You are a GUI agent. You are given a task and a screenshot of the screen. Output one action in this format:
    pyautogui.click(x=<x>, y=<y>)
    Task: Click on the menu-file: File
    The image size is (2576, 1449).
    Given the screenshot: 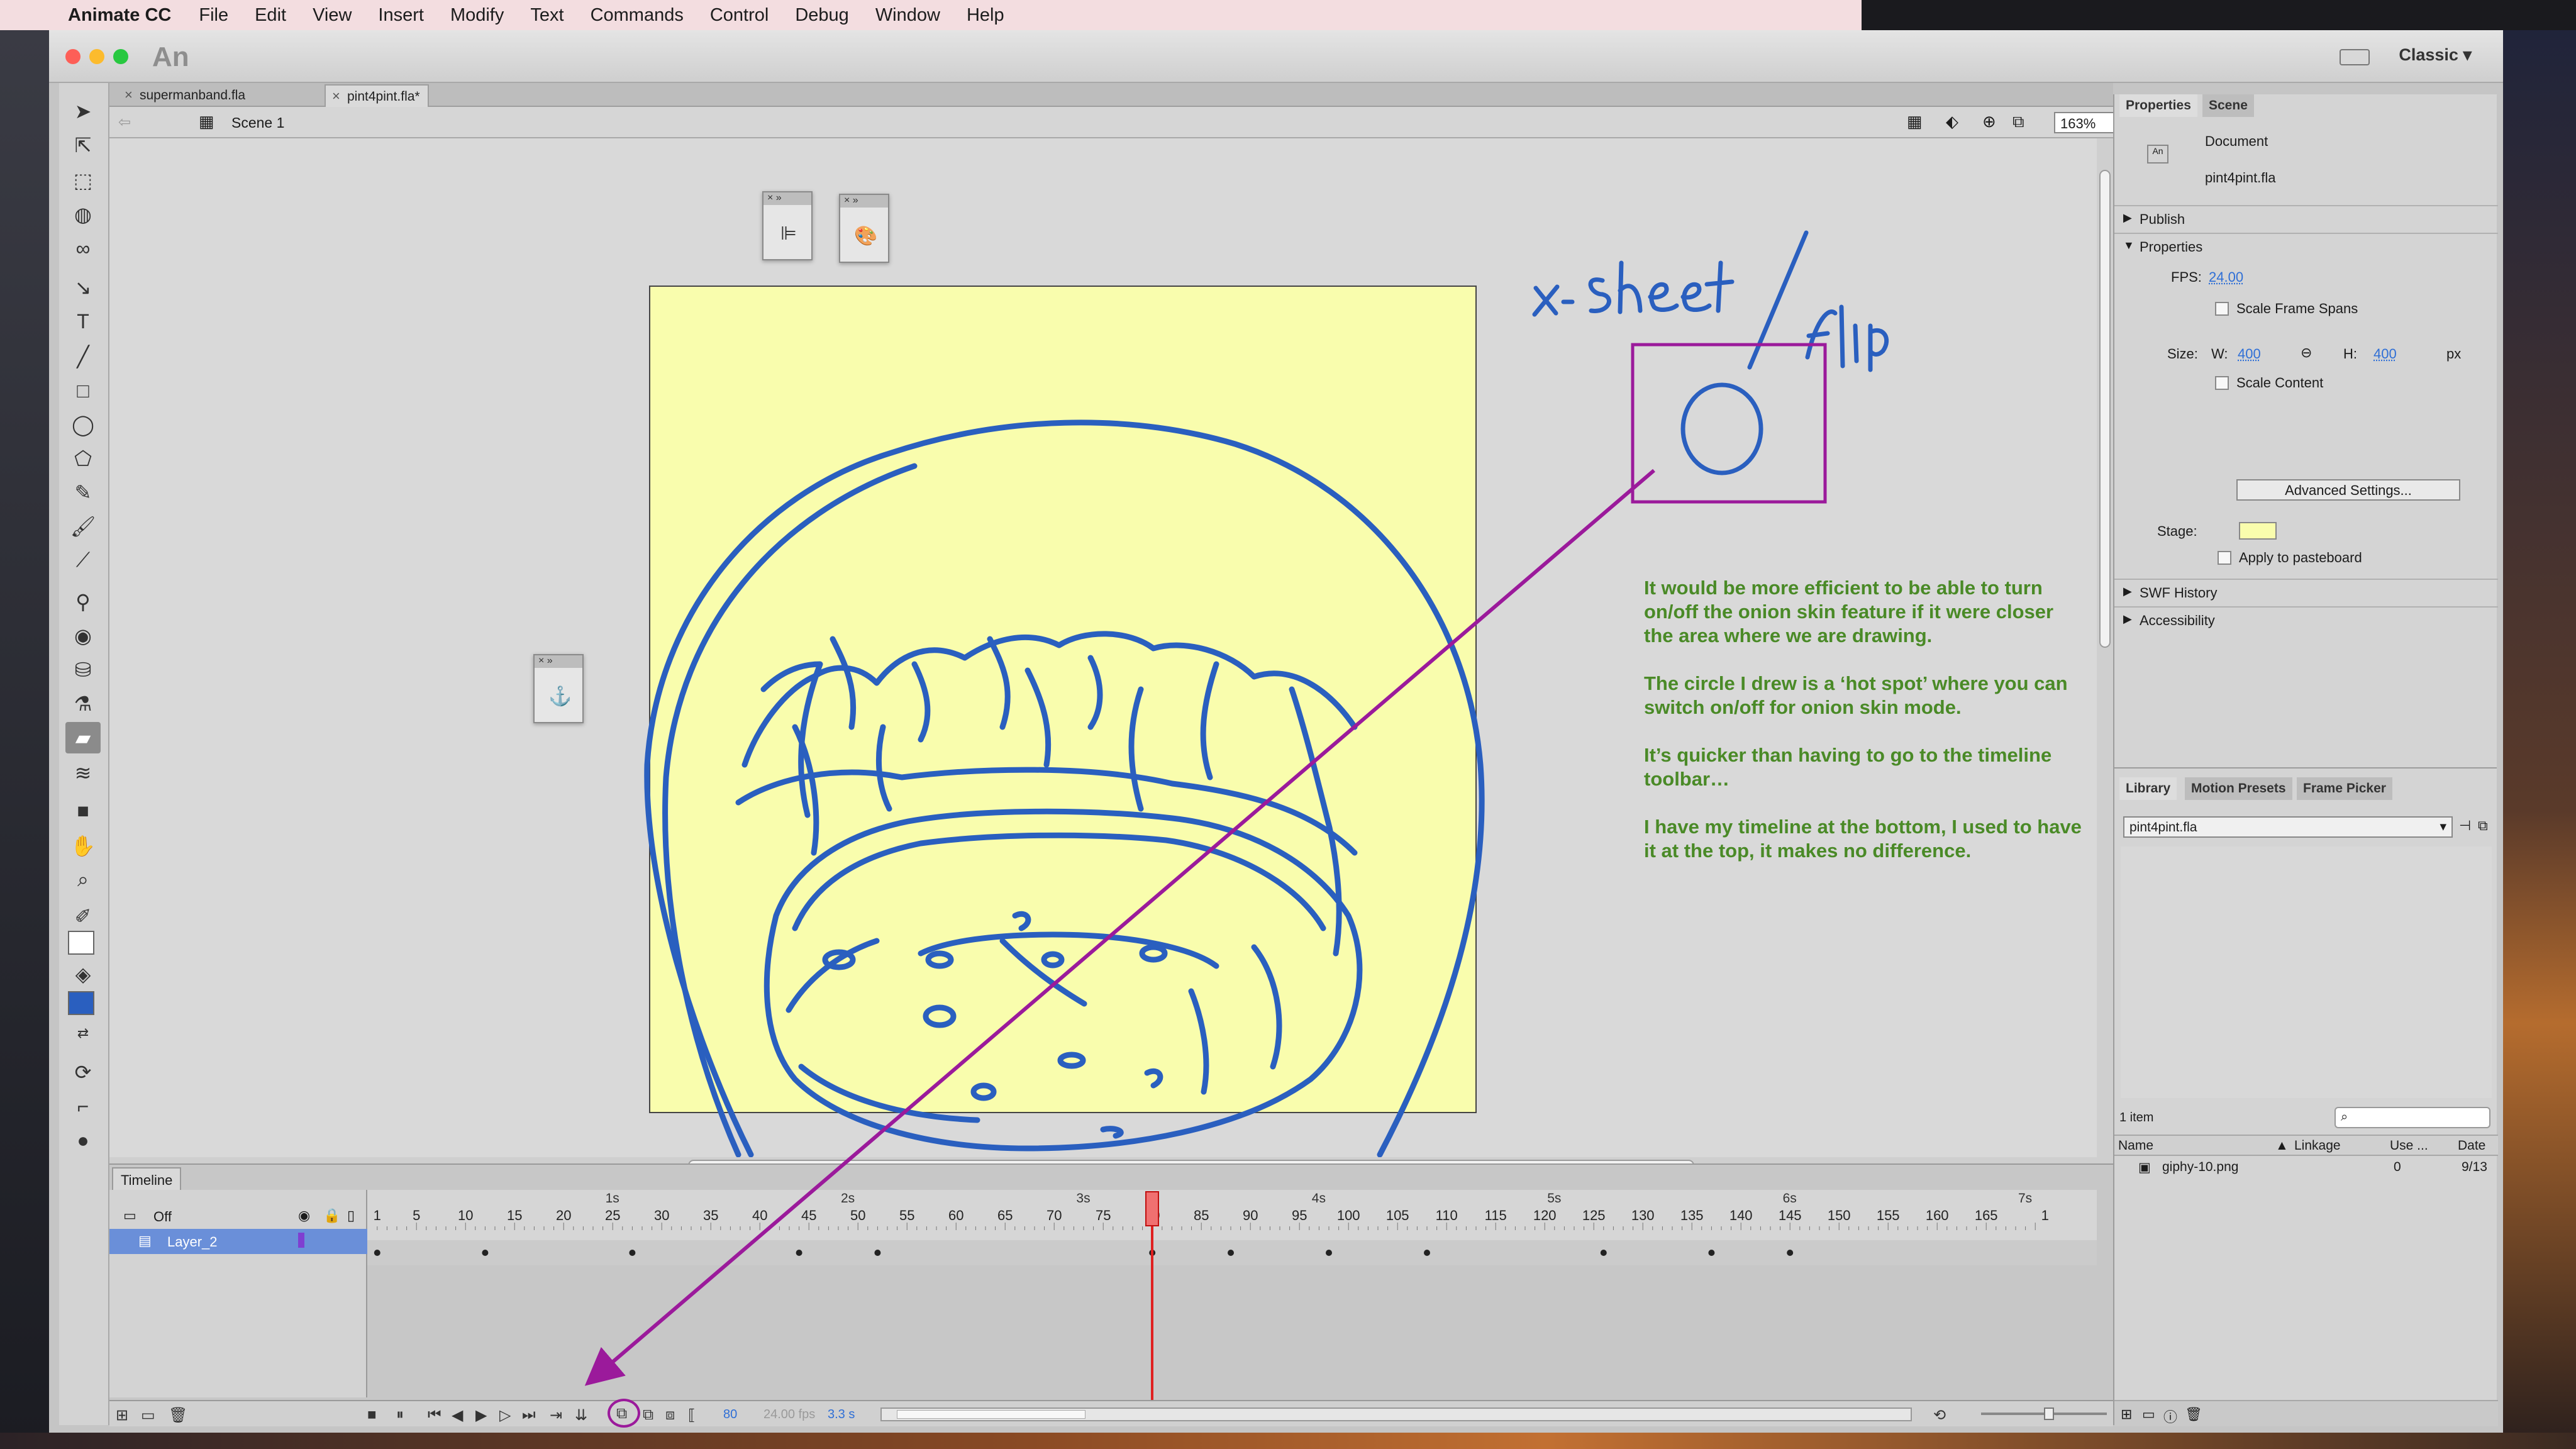 What is the action you would take?
    pyautogui.click(x=213, y=15)
    